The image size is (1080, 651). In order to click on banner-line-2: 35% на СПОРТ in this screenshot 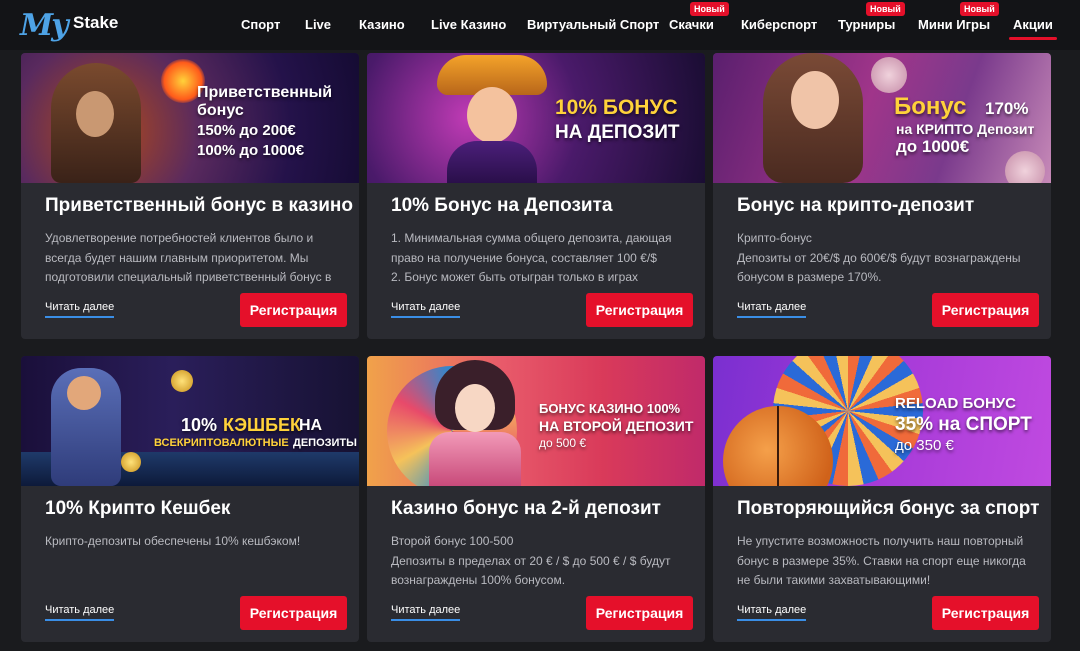, I will do `click(963, 424)`.